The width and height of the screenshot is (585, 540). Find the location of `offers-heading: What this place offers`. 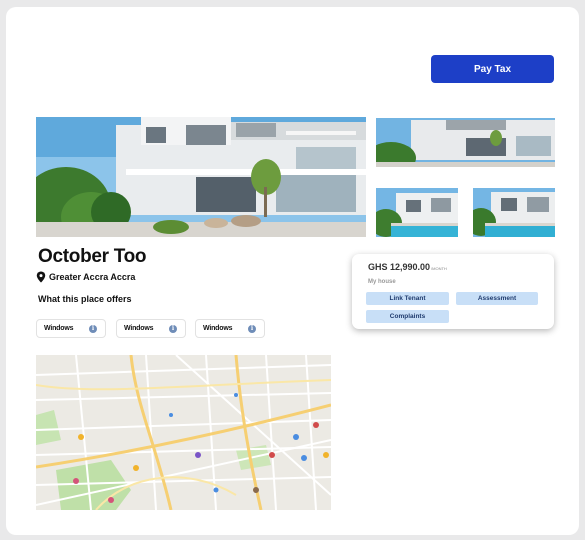

offers-heading: What this place offers is located at coordinates (85, 299).